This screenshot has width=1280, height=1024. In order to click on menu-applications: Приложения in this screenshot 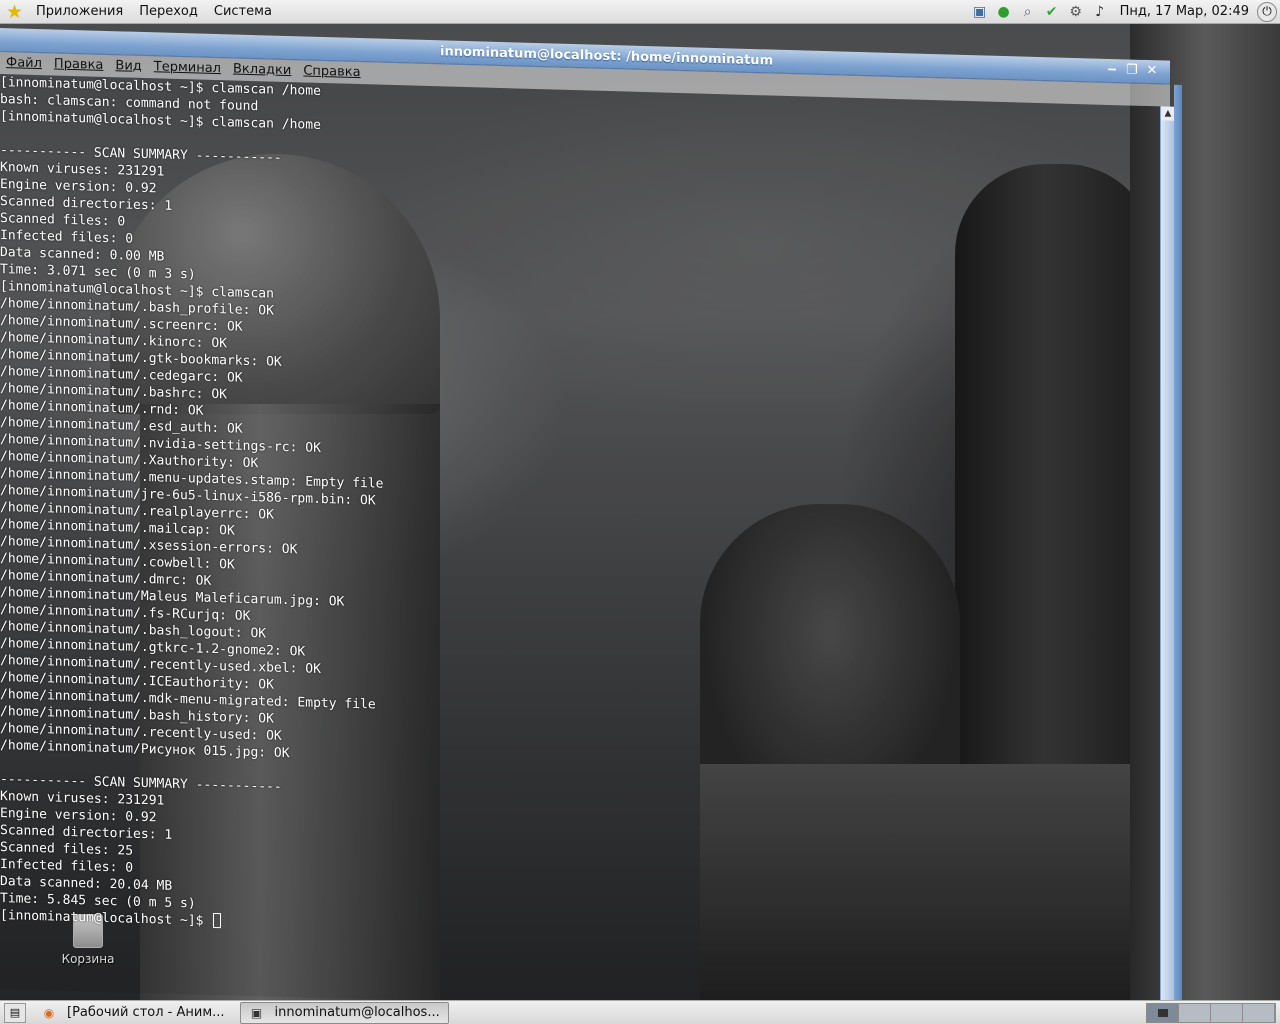, I will do `click(79, 12)`.